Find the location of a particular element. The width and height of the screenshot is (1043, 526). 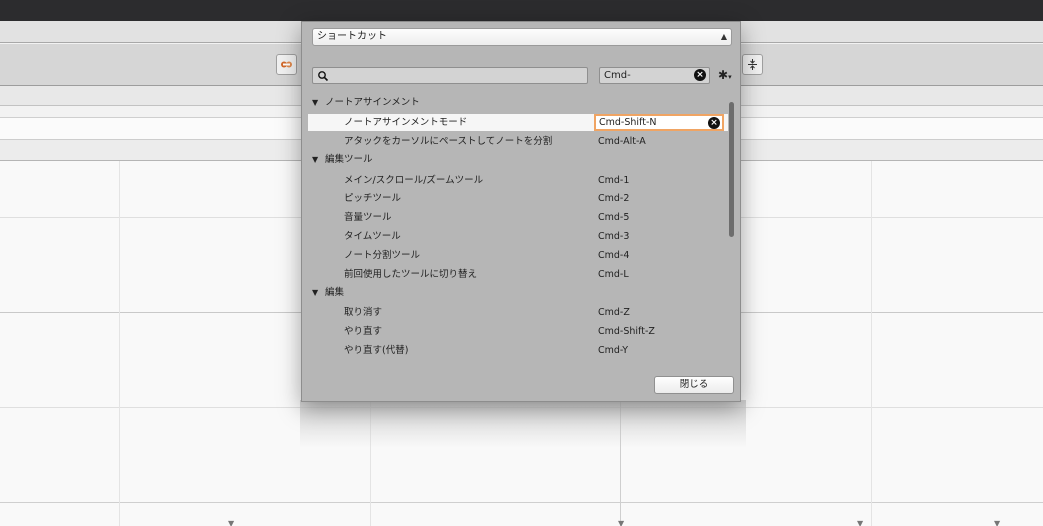

command-name: ピッチツール is located at coordinates (373, 198).